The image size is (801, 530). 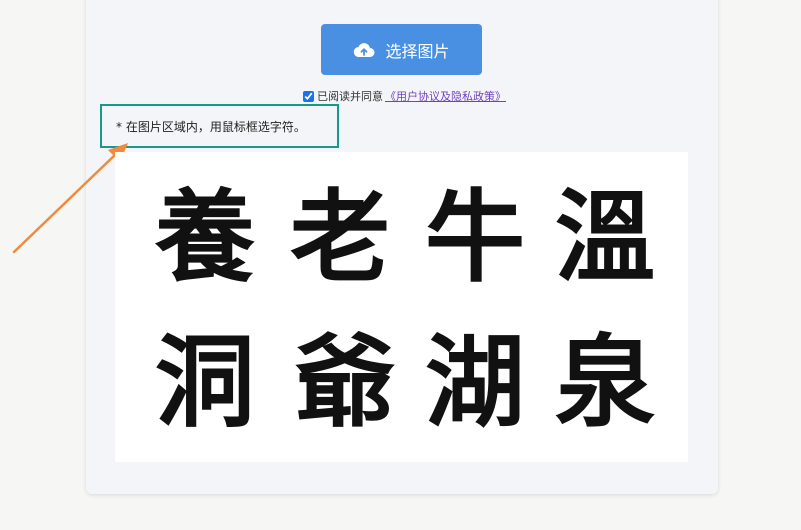 What do you see at coordinates (475, 237) in the screenshot?
I see `calligraphy-character: 牛` at bounding box center [475, 237].